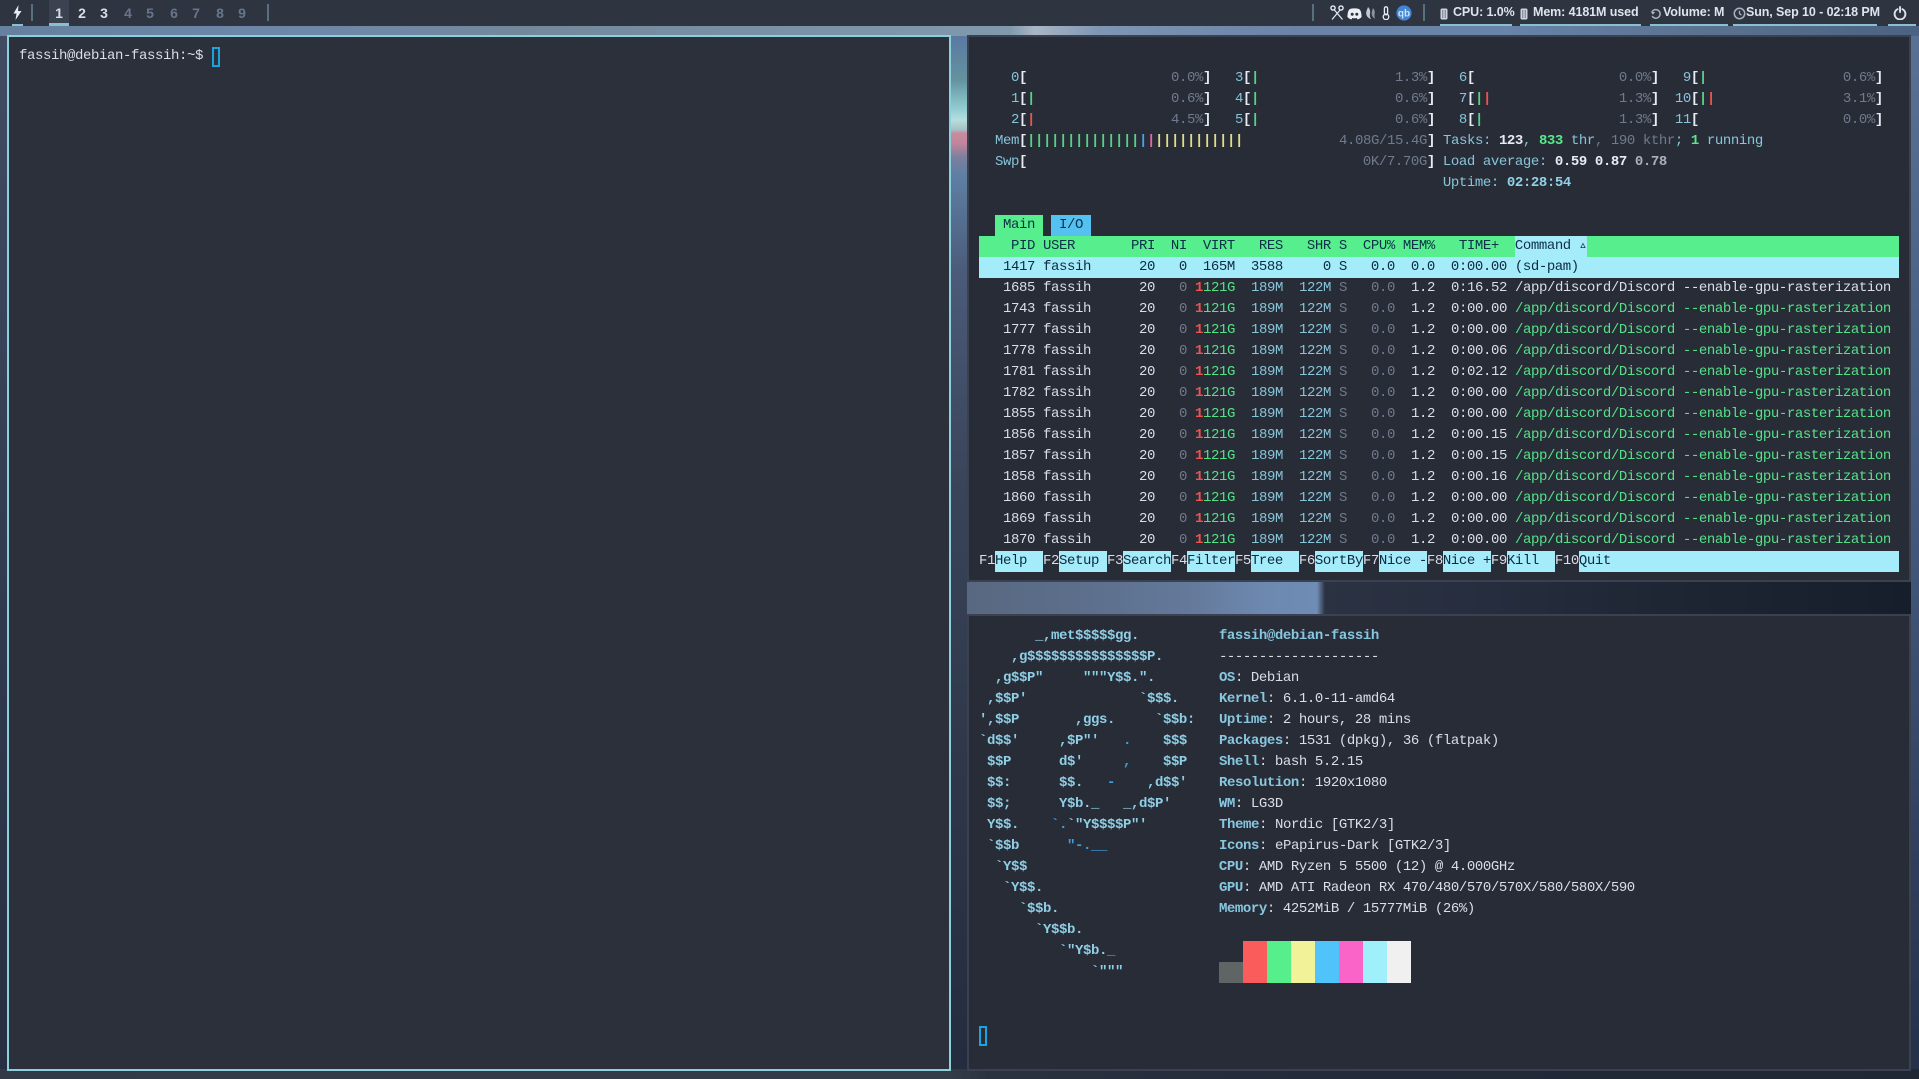 The width and height of the screenshot is (1919, 1079). Describe the element at coordinates (1404, 14) in the screenshot. I see `svg-text: qb` at that location.